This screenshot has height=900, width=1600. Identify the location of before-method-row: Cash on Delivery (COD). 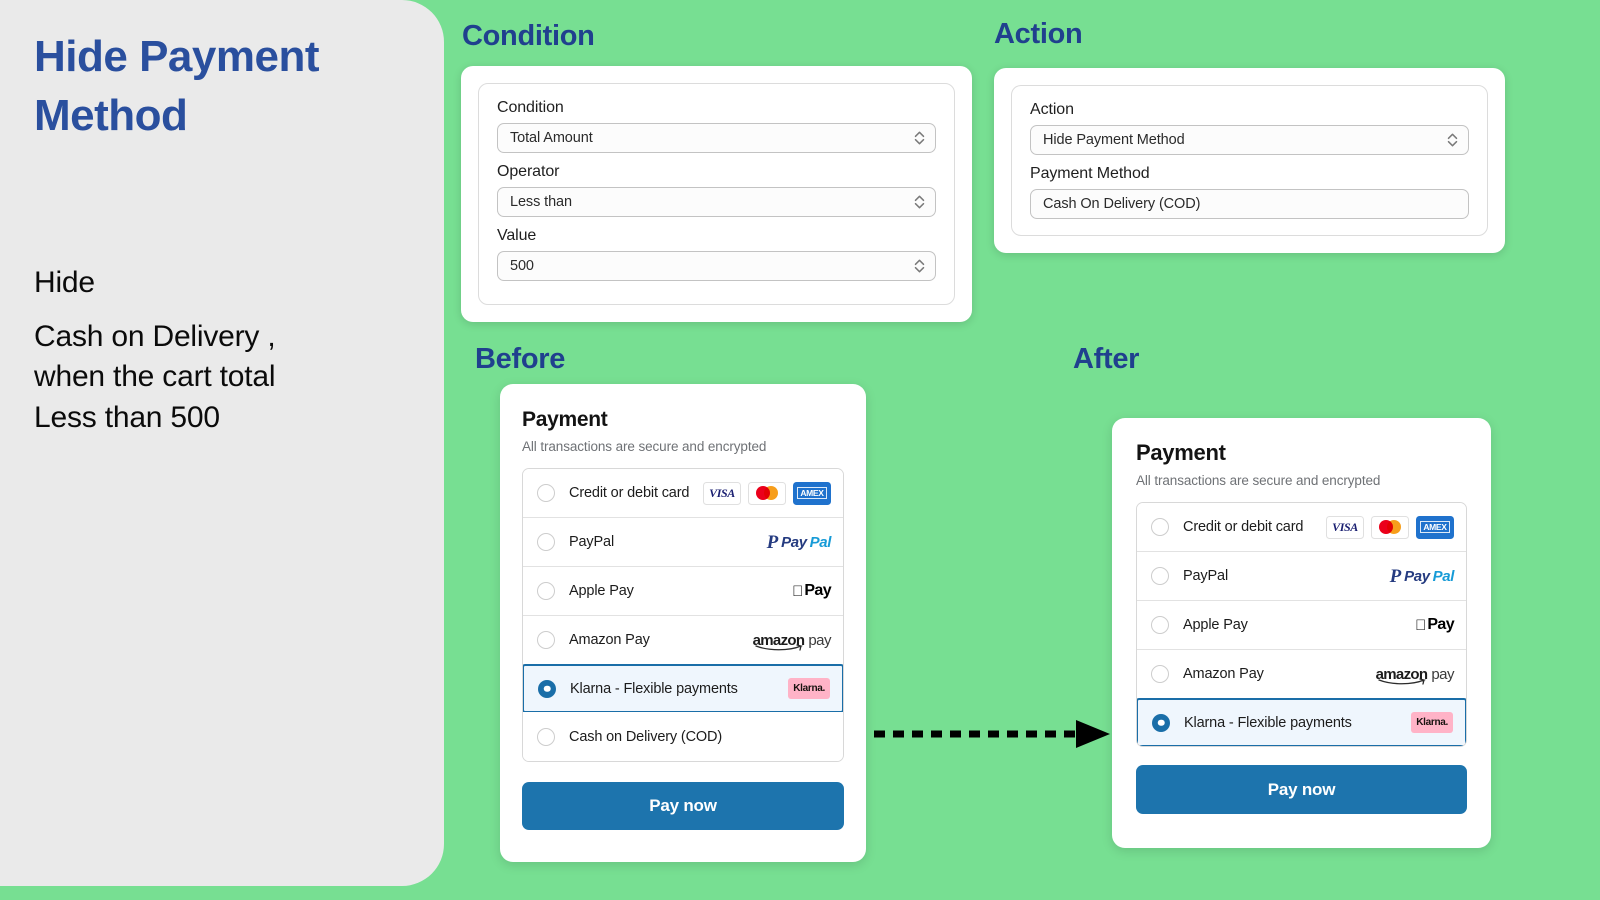
(683, 736).